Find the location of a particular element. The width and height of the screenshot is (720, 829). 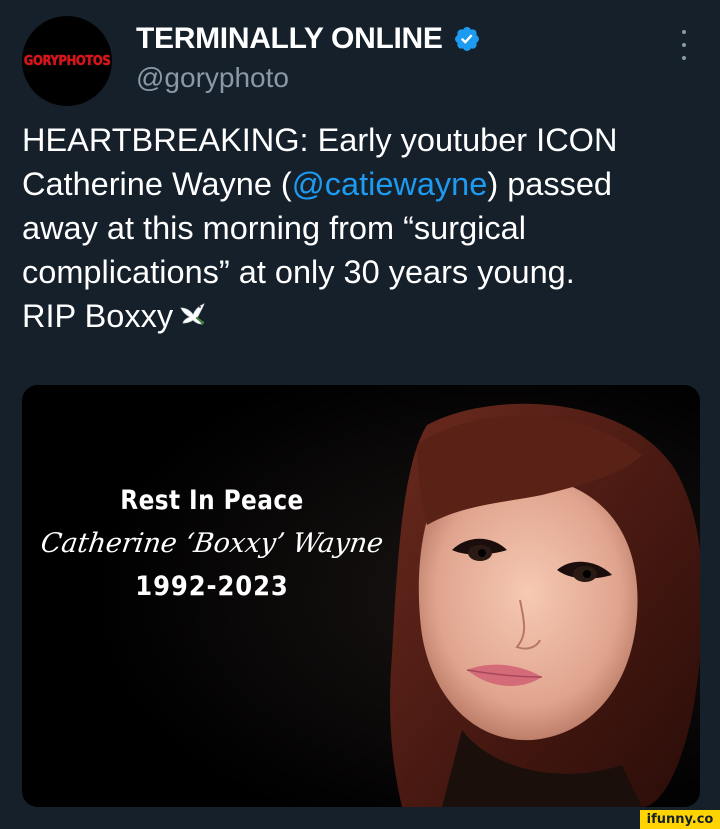

avatar-logo-text: GORYPHOTOS is located at coordinates (67, 61).